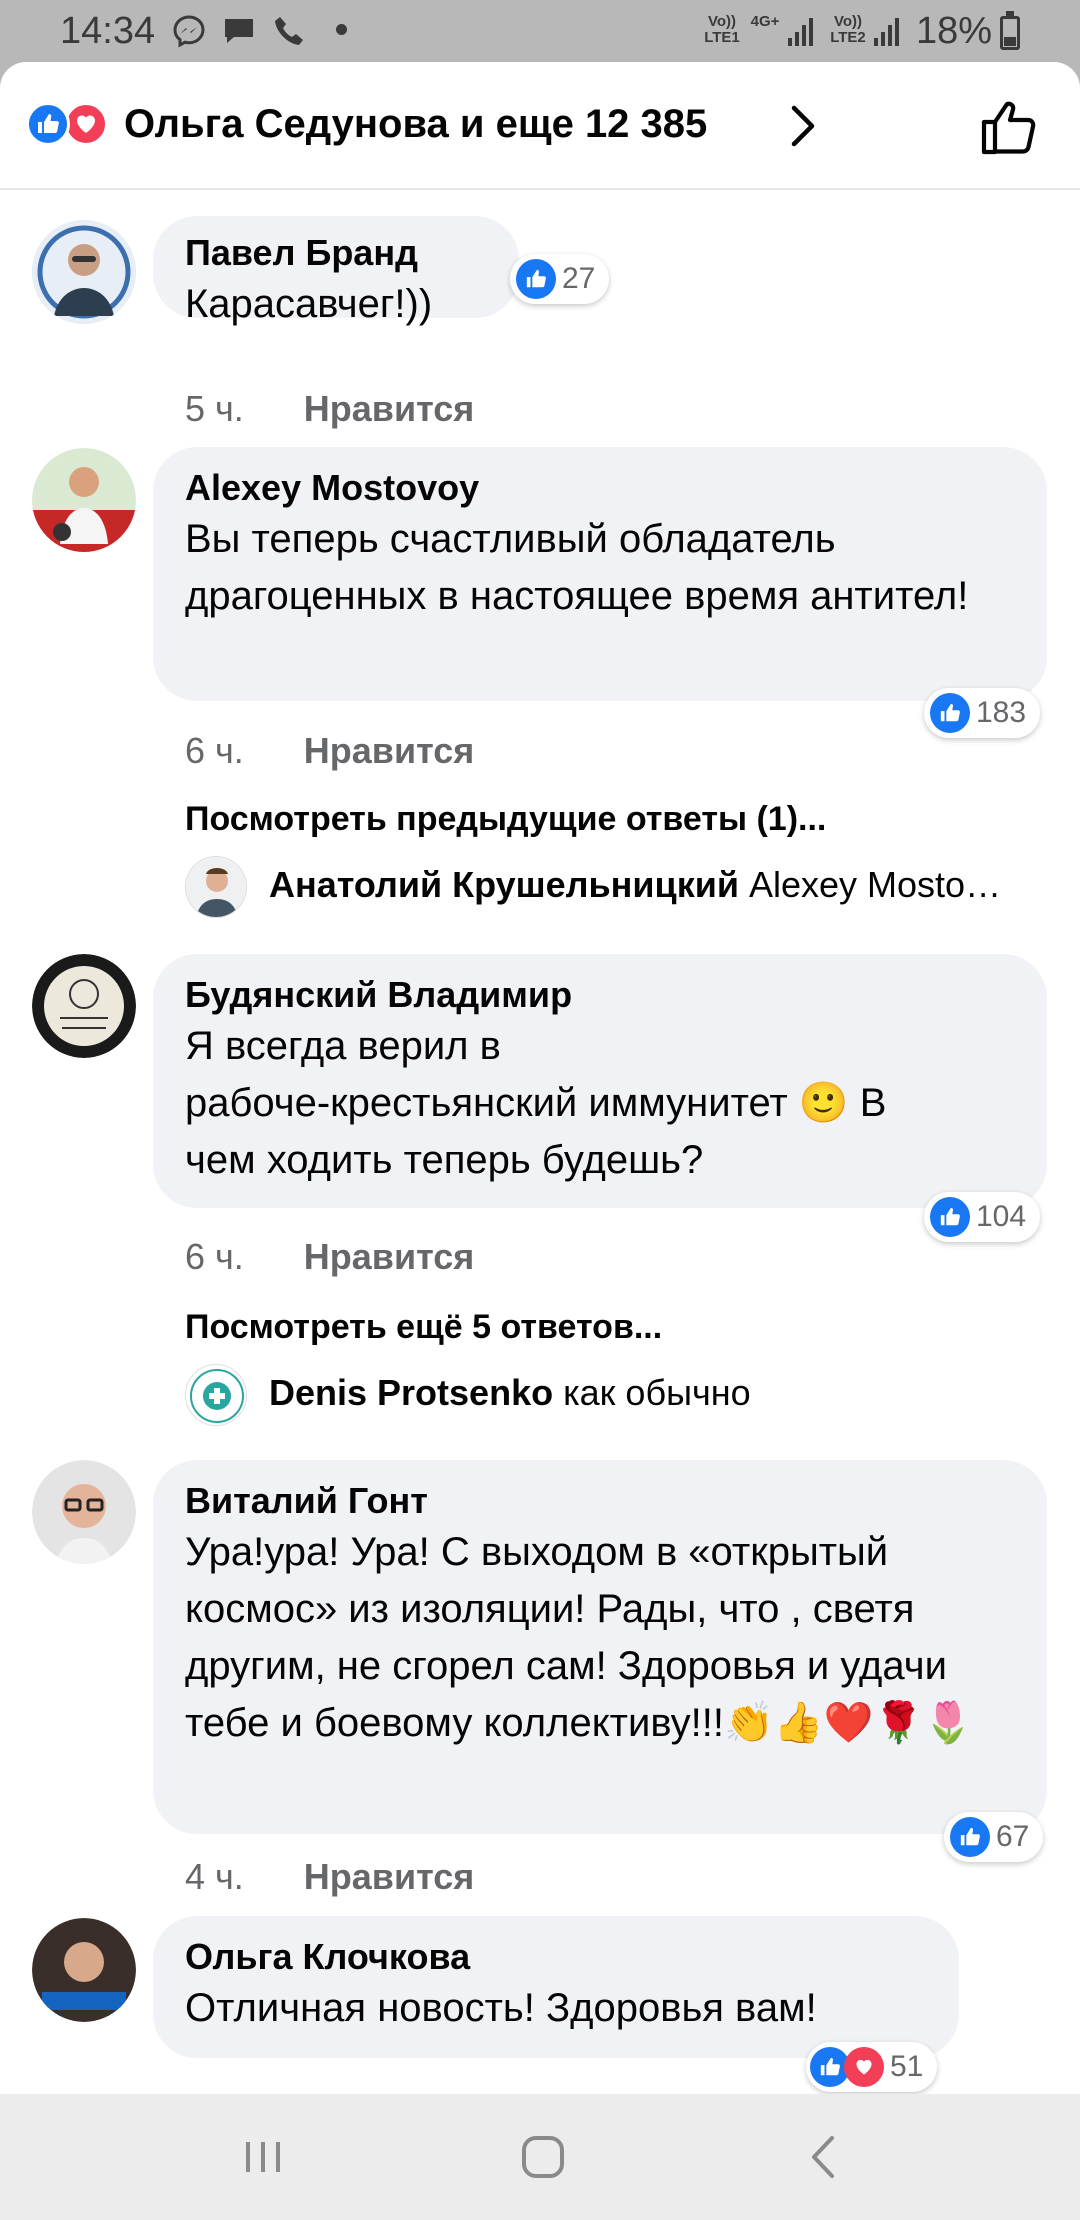  Describe the element at coordinates (560, 279) in the screenshot. I see `reaction-count-badge: 27` at that location.